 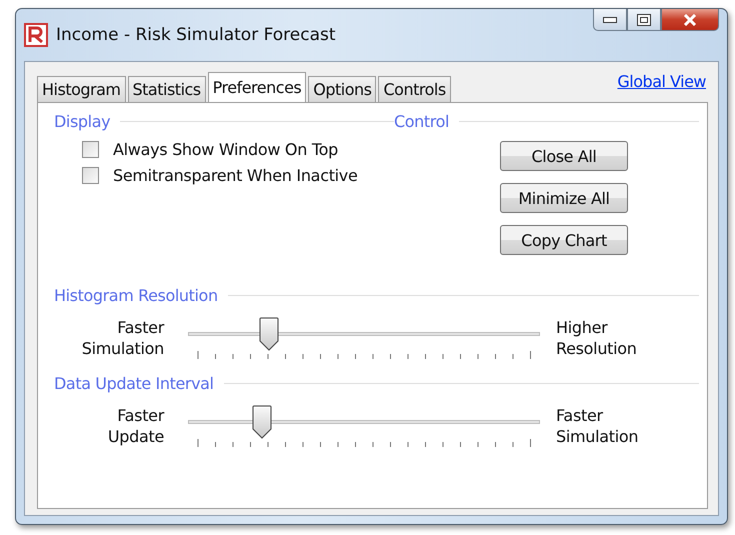 What do you see at coordinates (196, 35) in the screenshot?
I see `window-title: Income - Risk Simulator Forecast` at bounding box center [196, 35].